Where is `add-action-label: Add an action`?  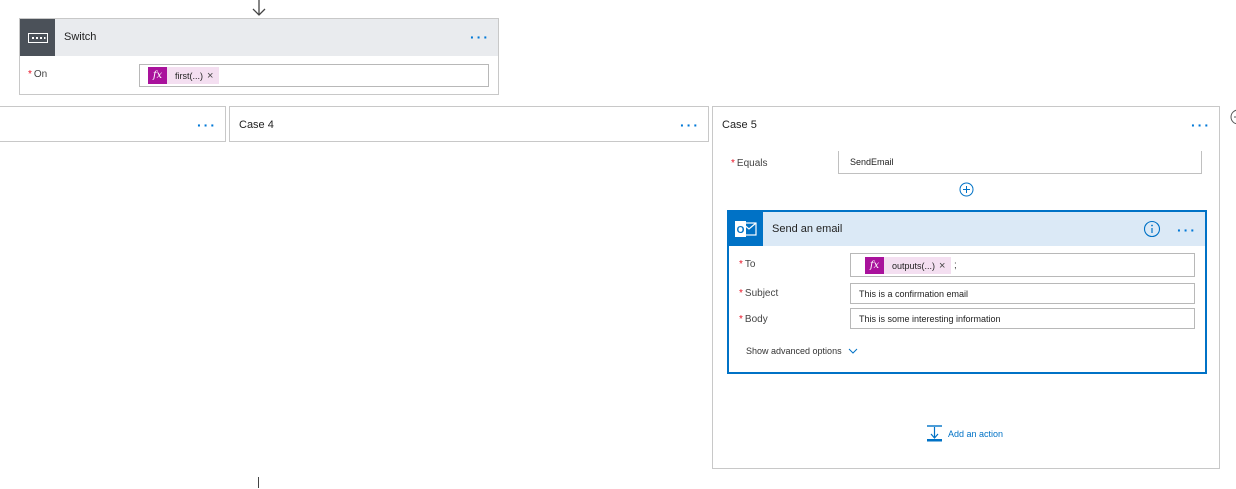 add-action-label: Add an action is located at coordinates (976, 433).